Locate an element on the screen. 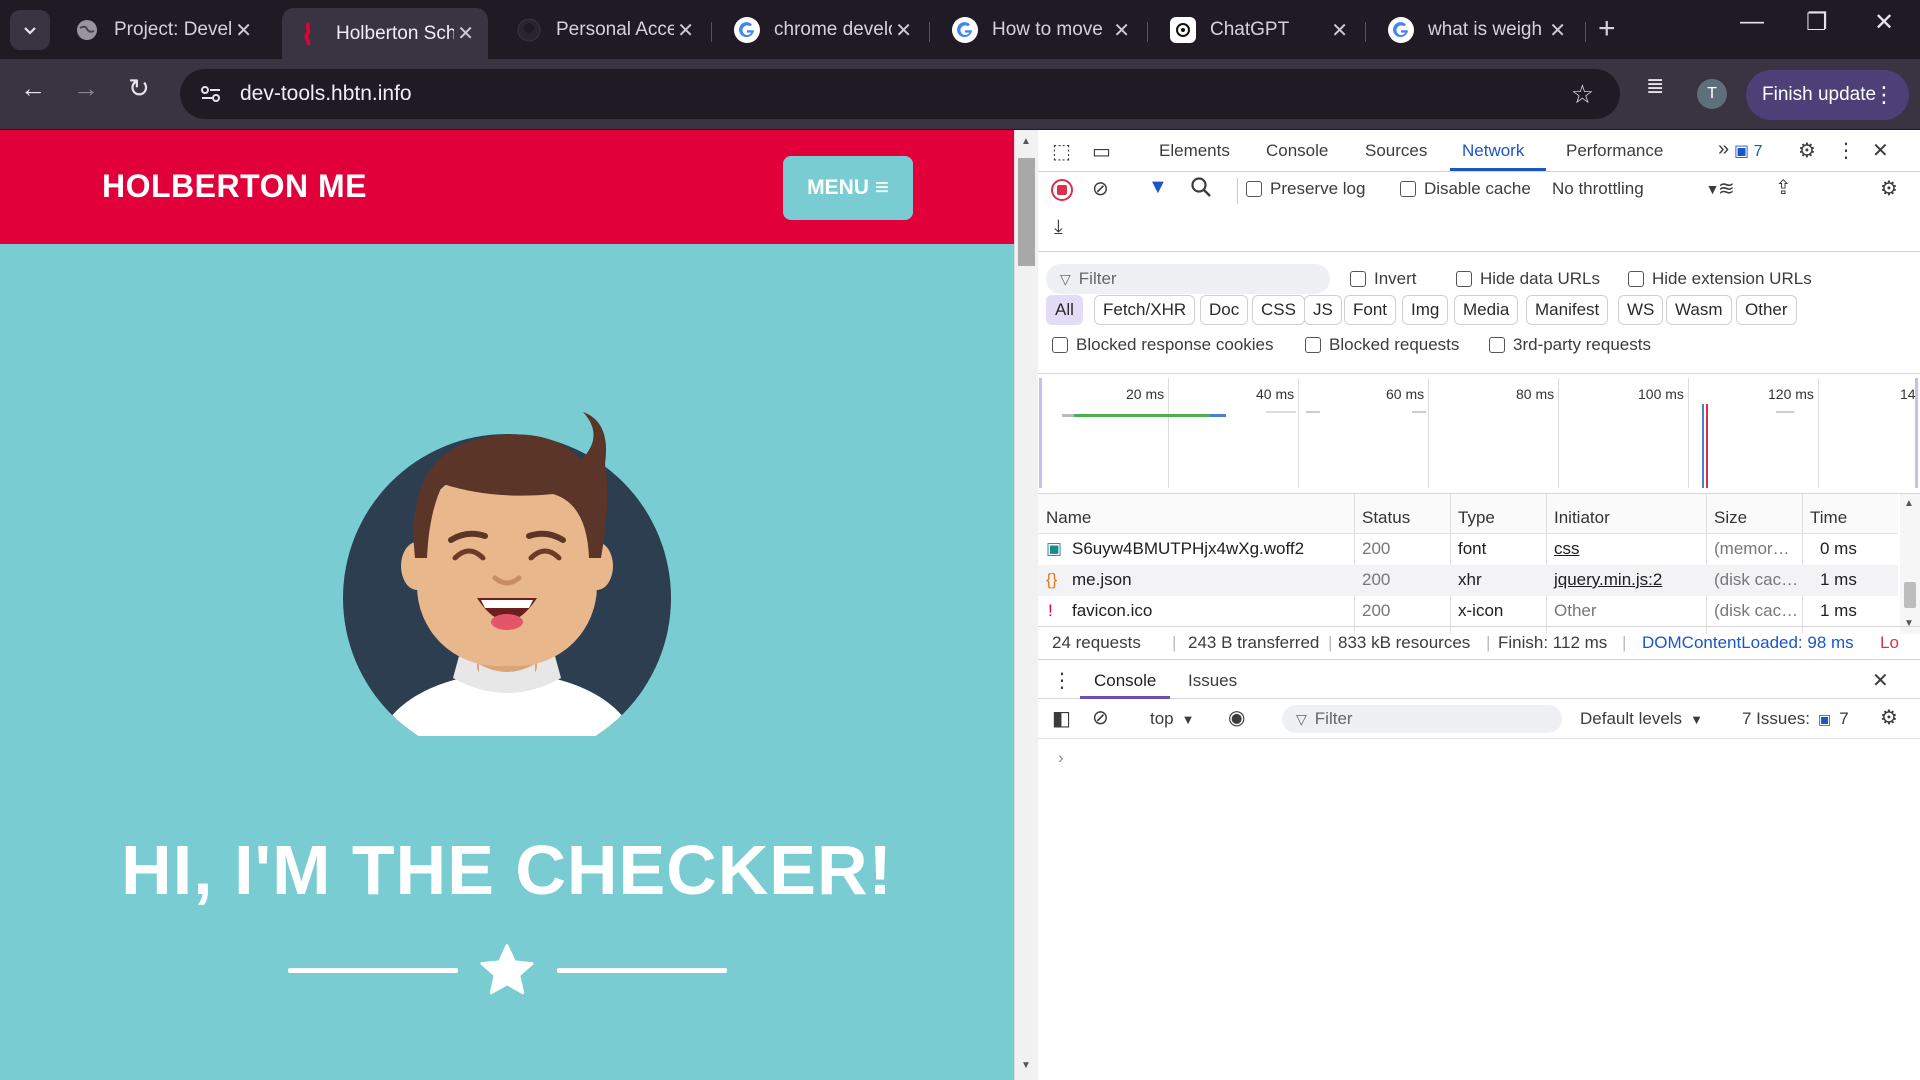 Image resolution: width=1920 pixels, height=1080 pixels. column-header-time: Time is located at coordinates (1828, 518).